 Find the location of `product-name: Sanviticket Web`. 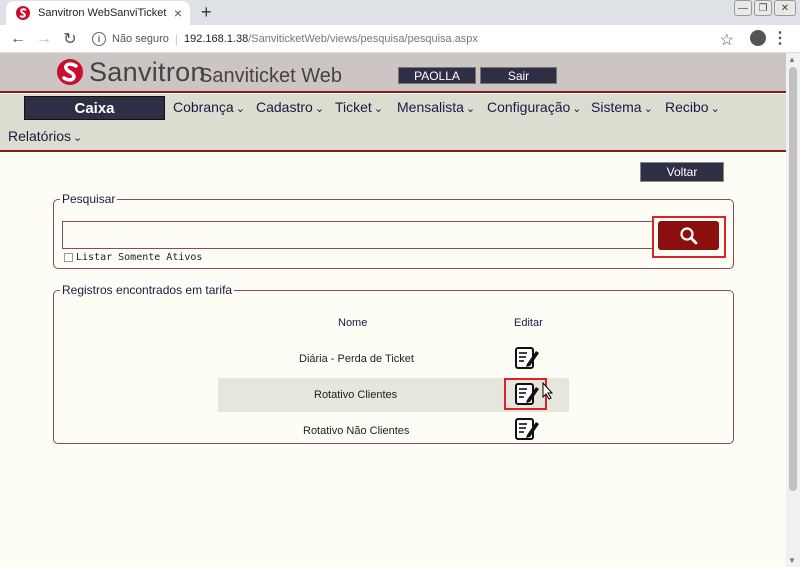

product-name: Sanviticket Web is located at coordinates (271, 76).